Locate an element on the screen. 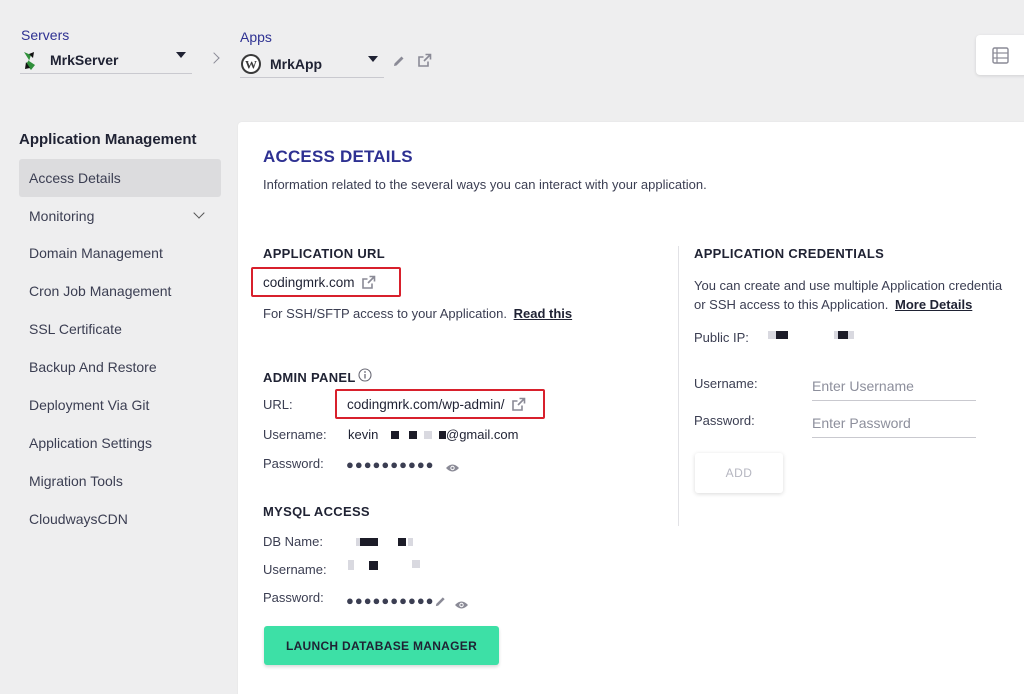 The width and height of the screenshot is (1024, 694). apps-label: Apps is located at coordinates (256, 37).